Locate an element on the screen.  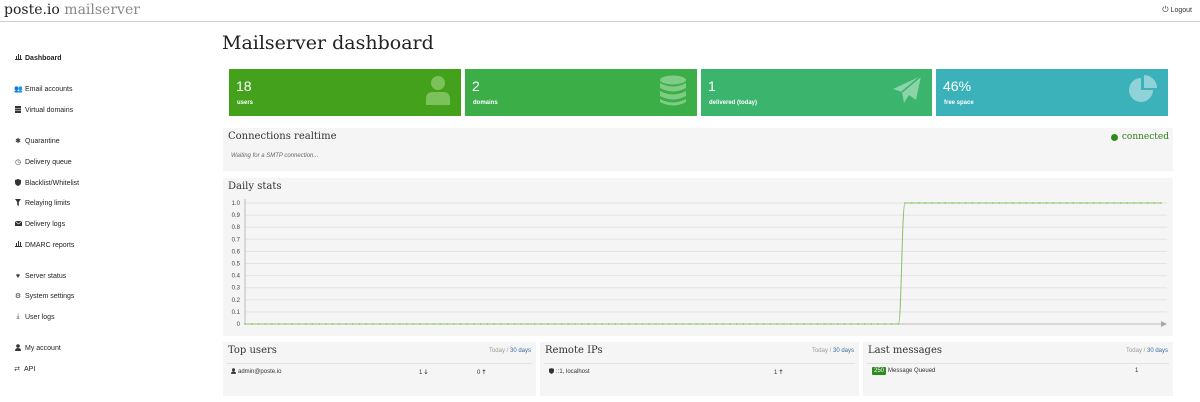
sidebar-item-server-status: ♥ Server status is located at coordinates (40, 276).